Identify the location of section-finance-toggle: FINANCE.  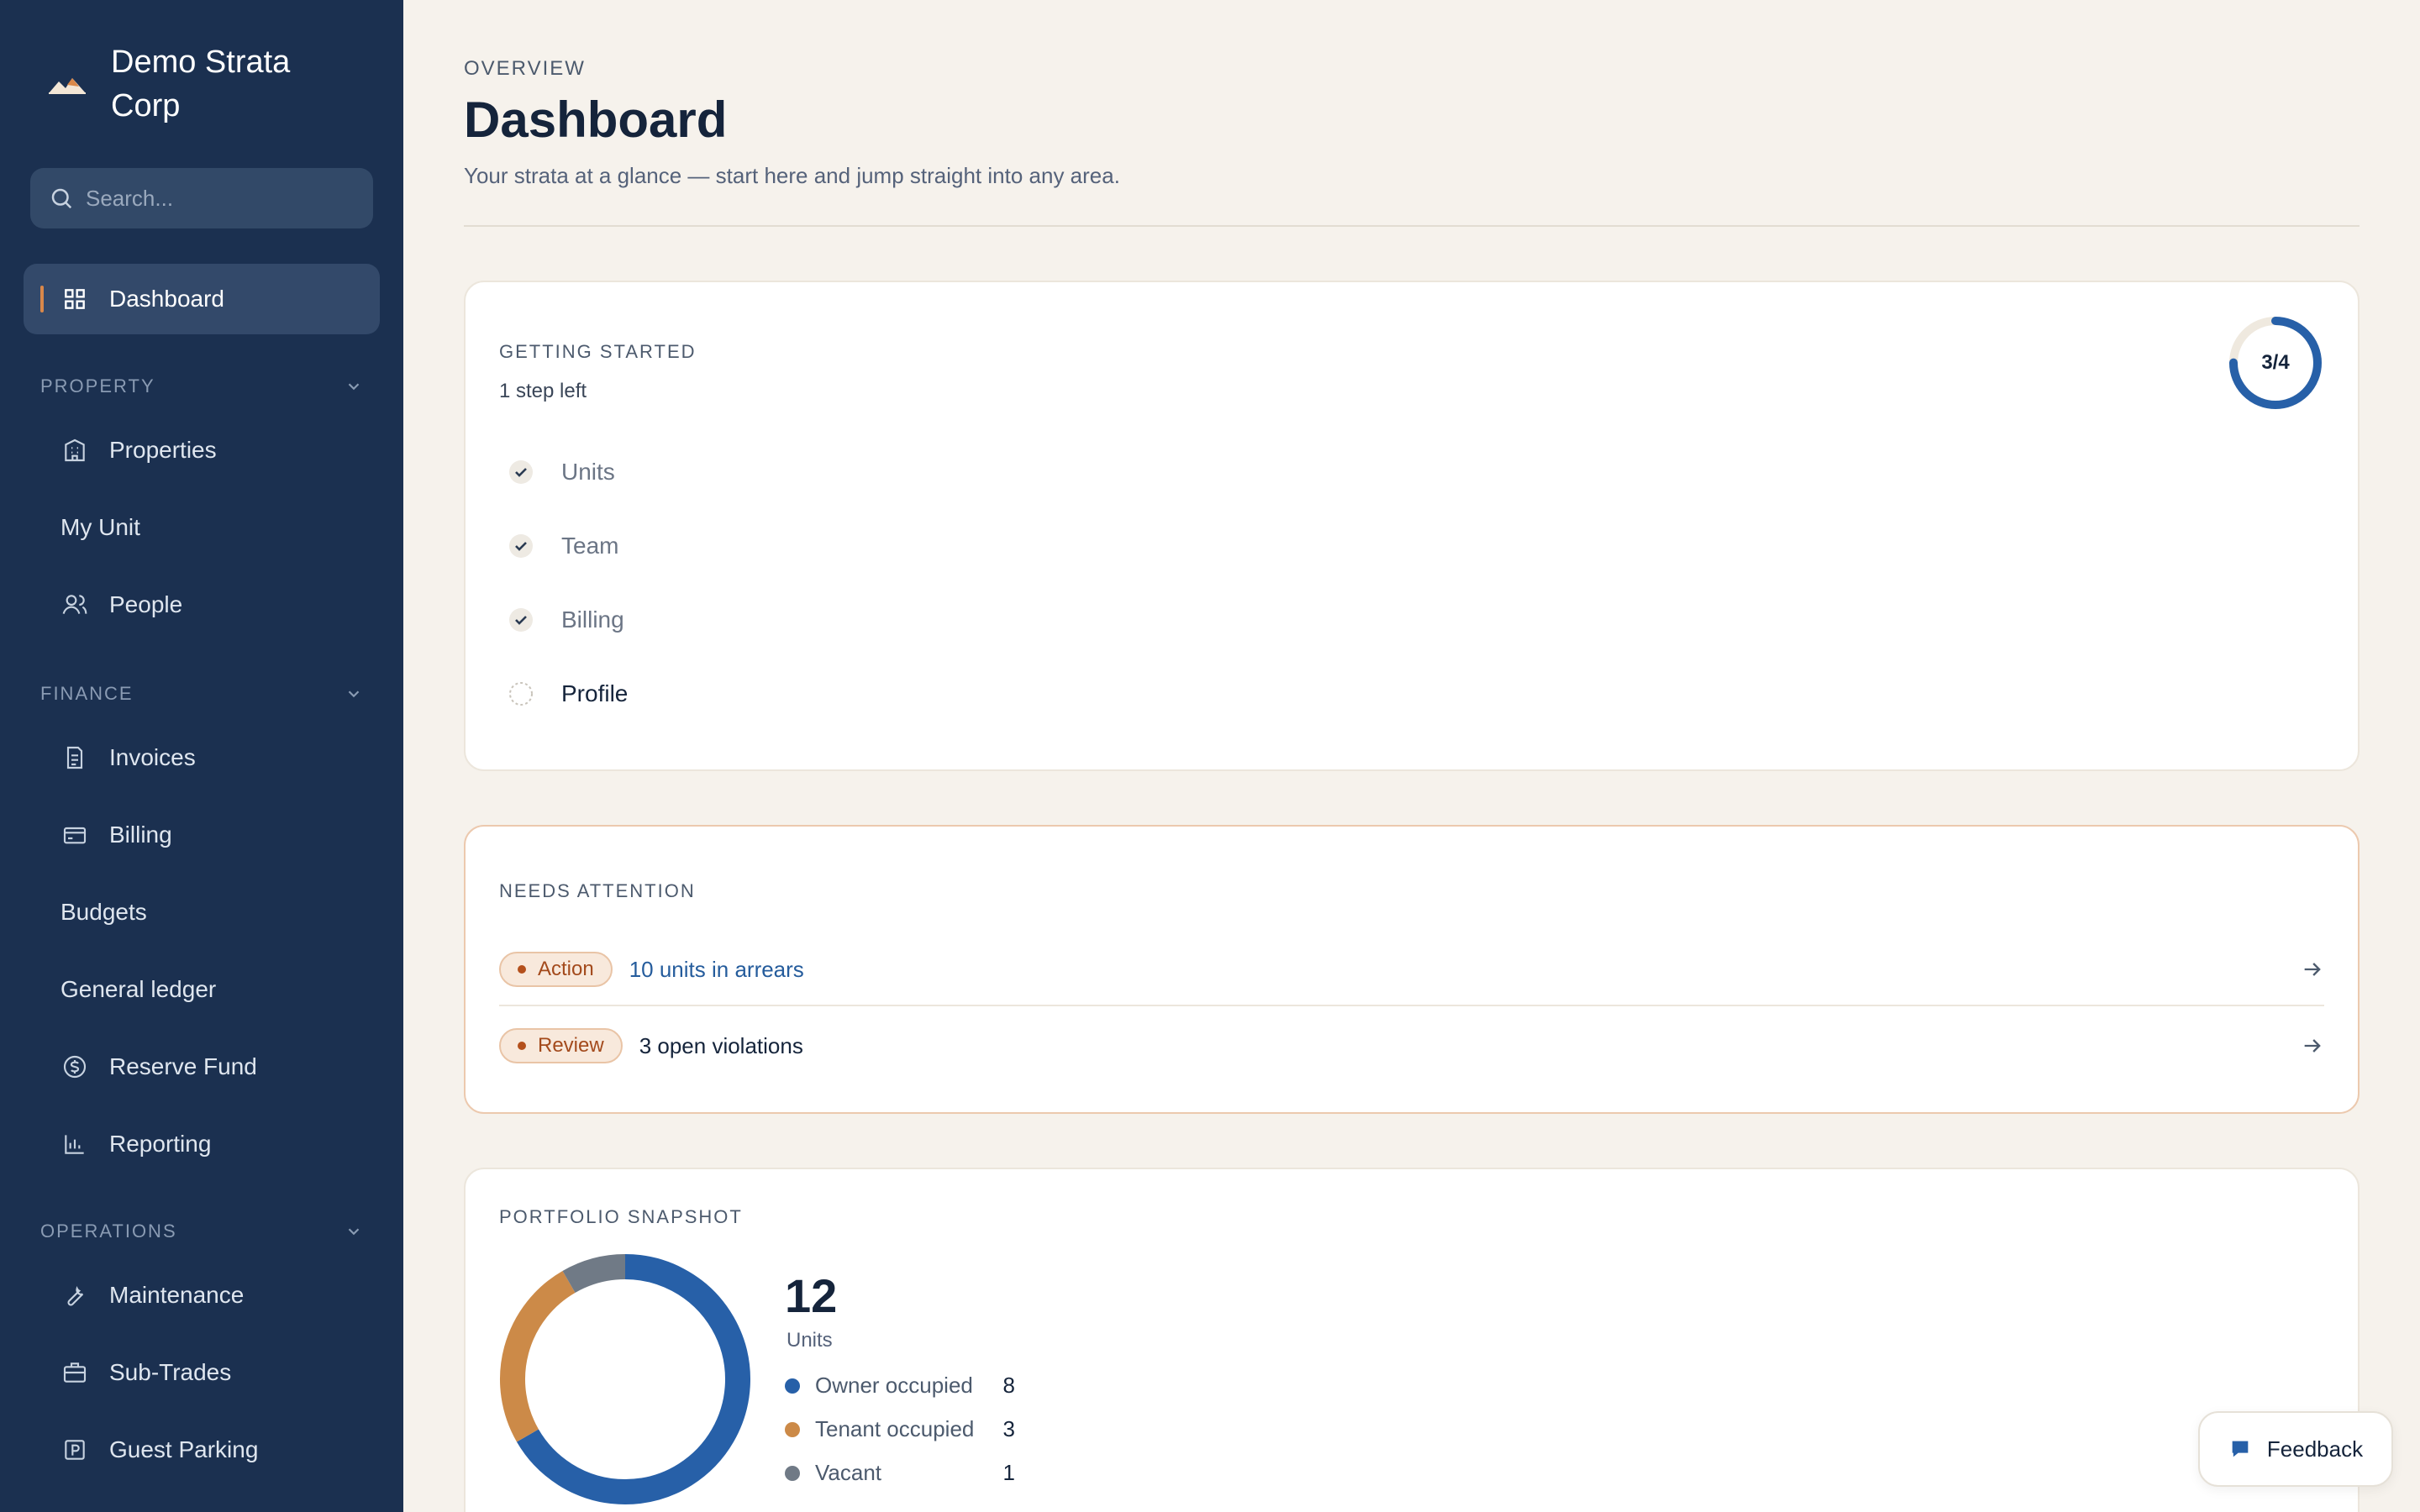
(202, 694).